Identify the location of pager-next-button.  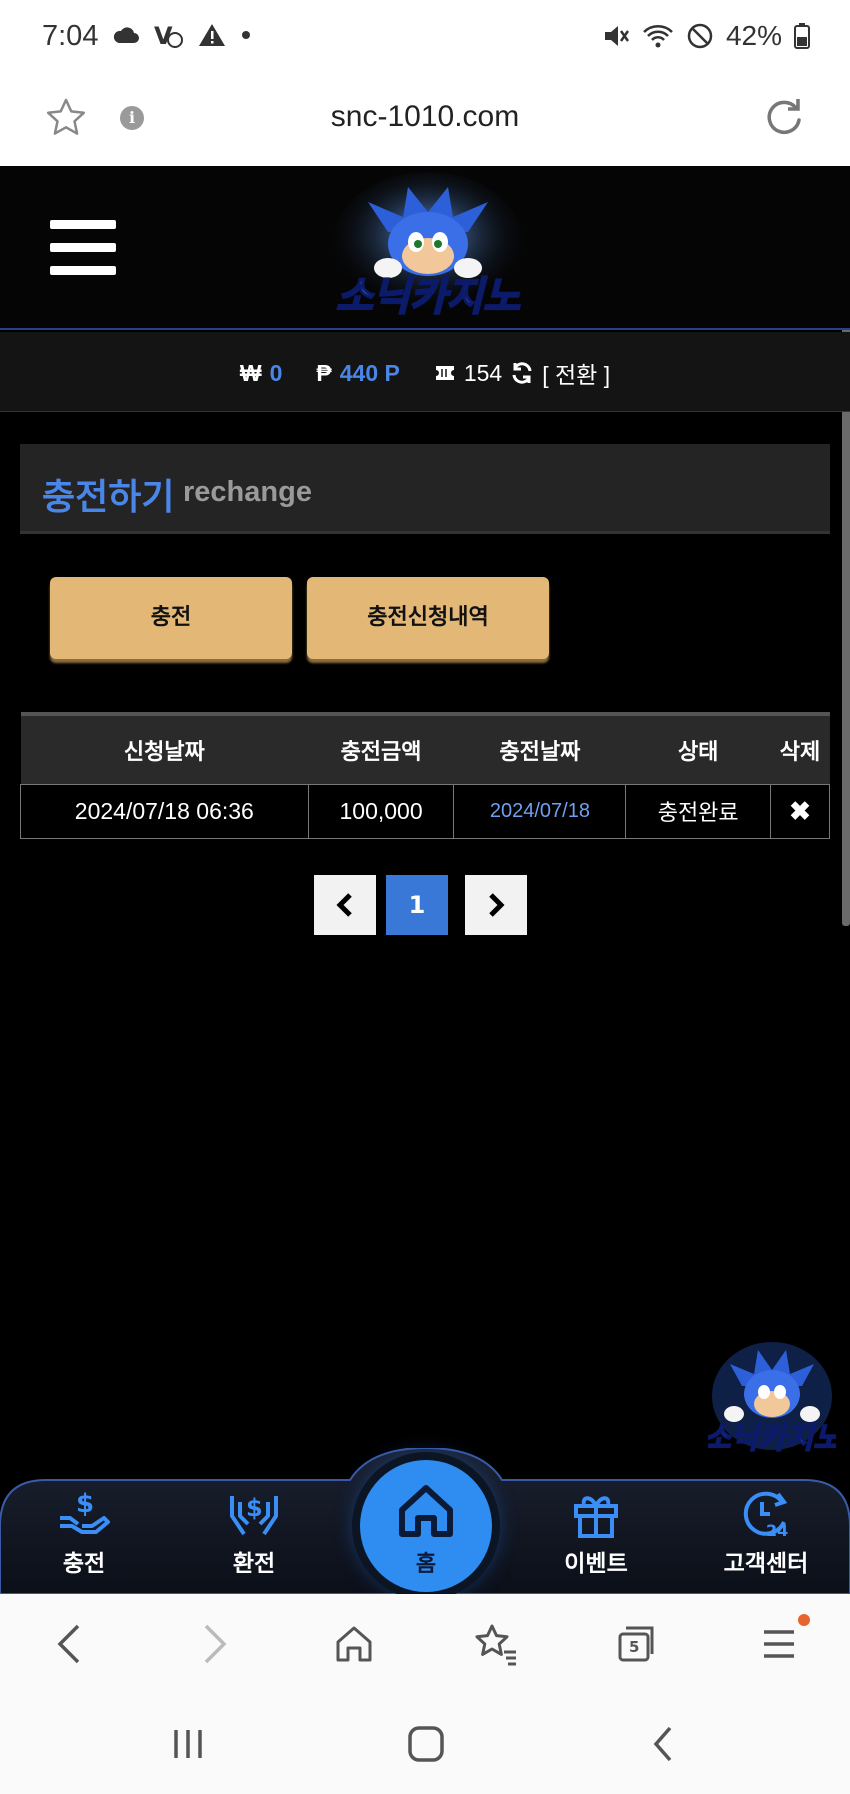
(496, 905).